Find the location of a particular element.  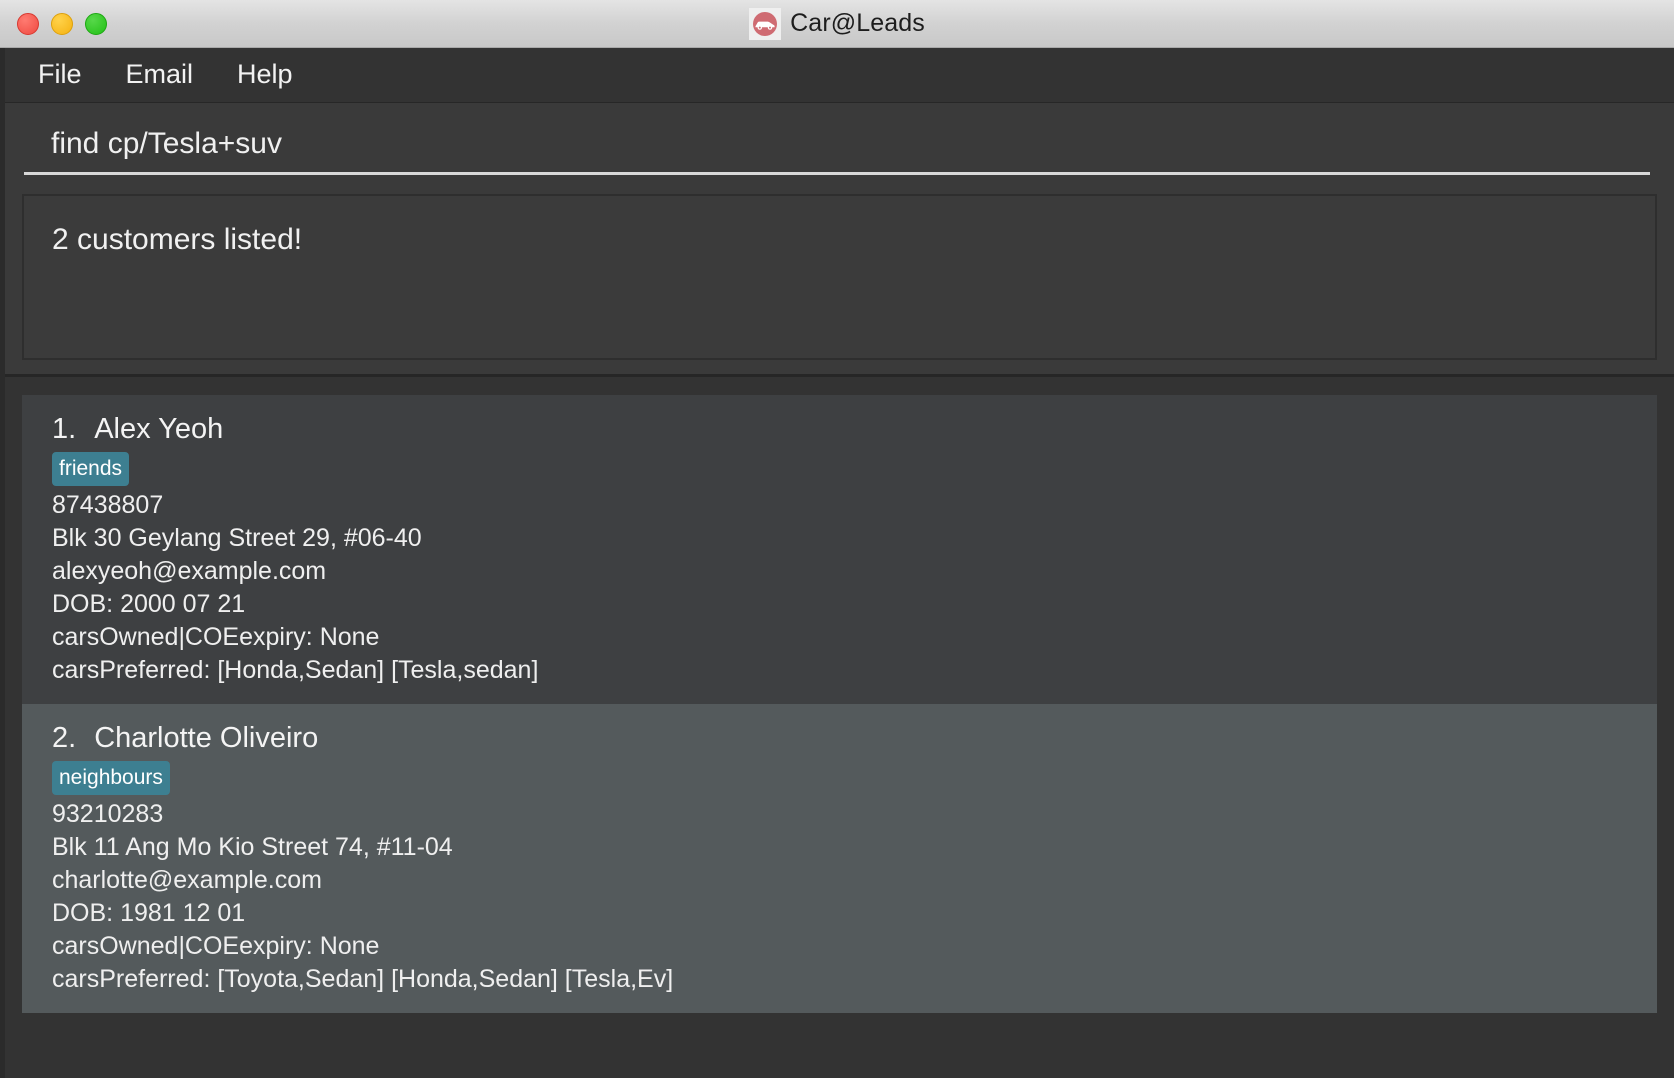

customer-address: Blk 11 Ang Mo Kio Street 74, #11-04 is located at coordinates (252, 847).